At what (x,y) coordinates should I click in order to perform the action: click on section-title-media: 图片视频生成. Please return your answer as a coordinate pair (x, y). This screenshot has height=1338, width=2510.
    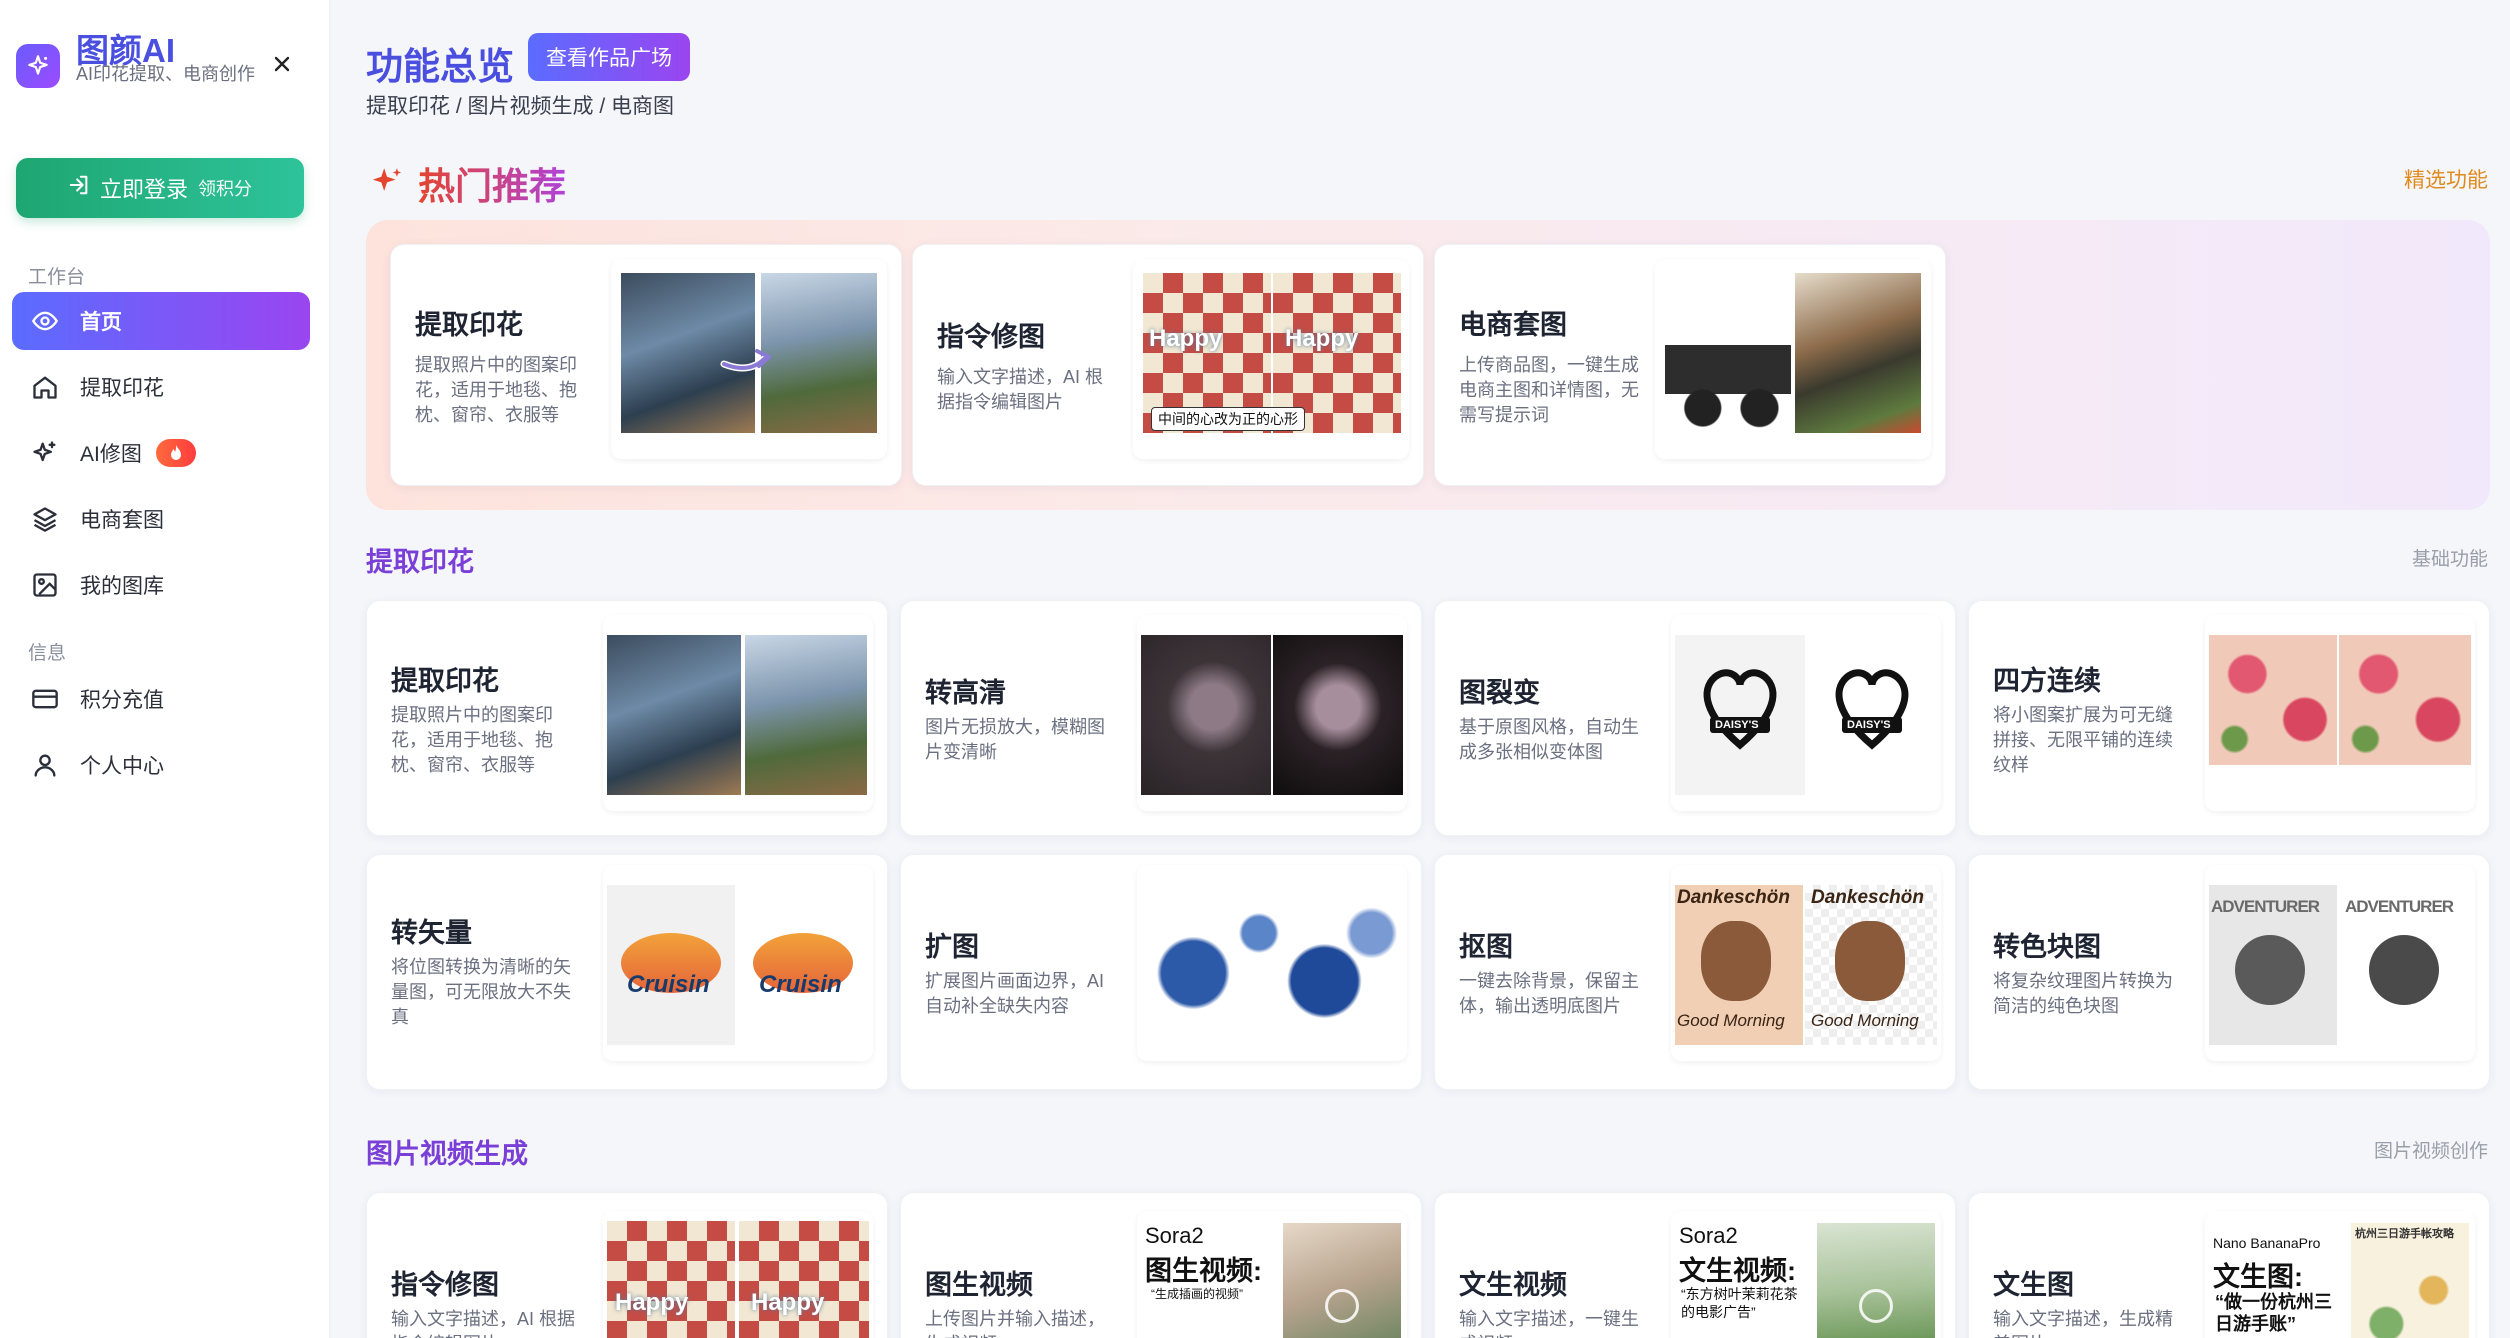
    Looking at the image, I should click on (447, 1154).